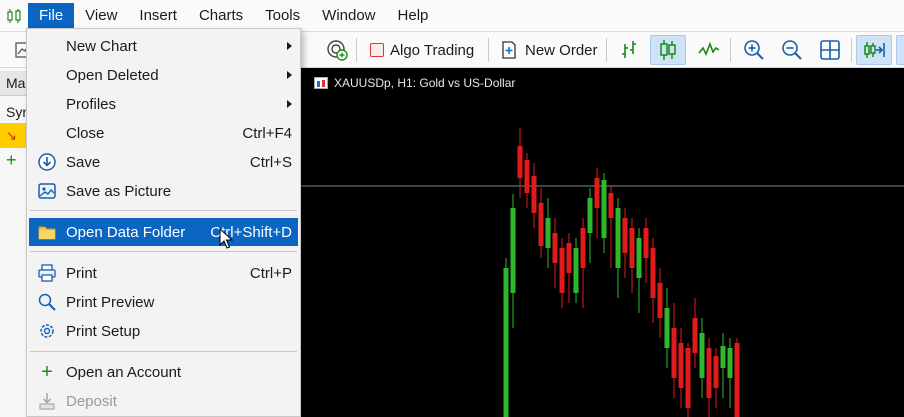 The image size is (904, 417). Describe the element at coordinates (289, 75) in the screenshot. I see `submenu-arrow-icon` at that location.